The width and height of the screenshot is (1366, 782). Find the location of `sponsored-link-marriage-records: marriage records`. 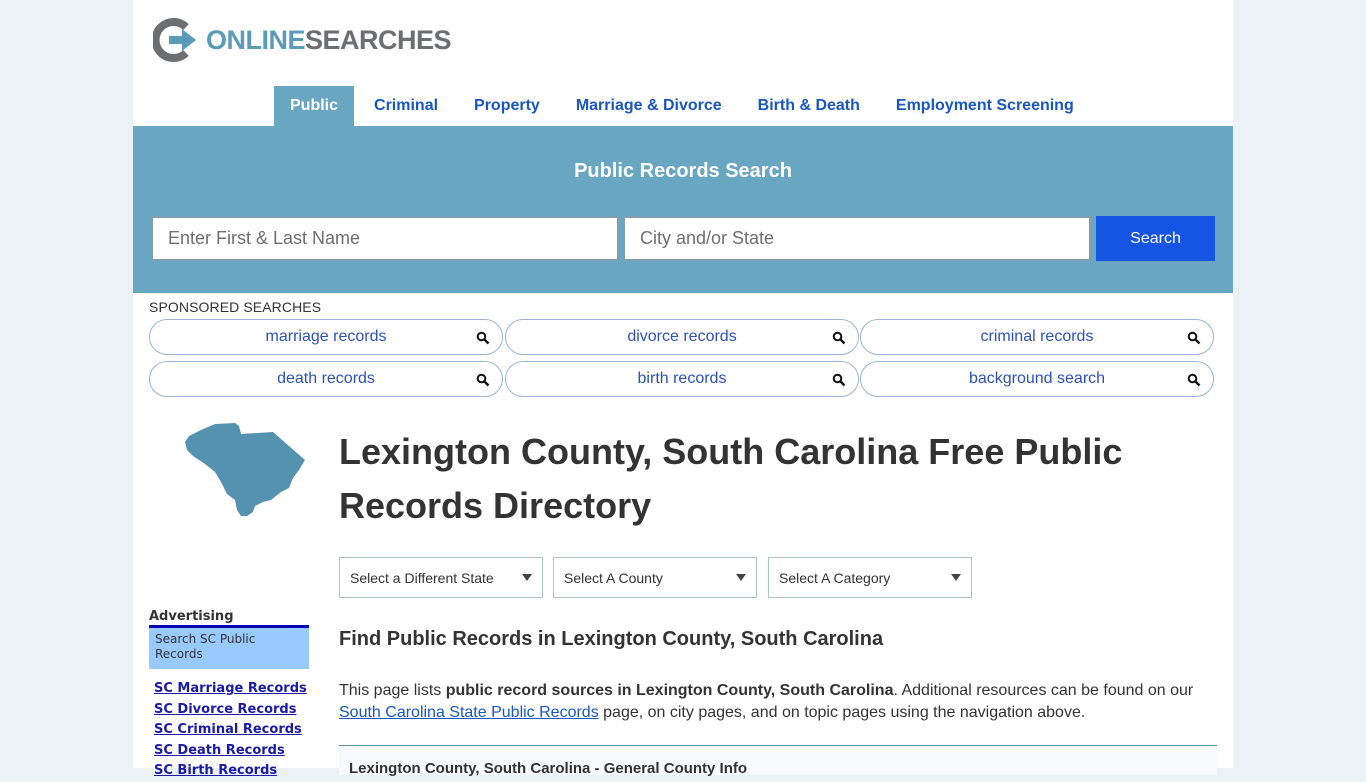

sponsored-link-marriage-records: marriage records is located at coordinates (326, 337).